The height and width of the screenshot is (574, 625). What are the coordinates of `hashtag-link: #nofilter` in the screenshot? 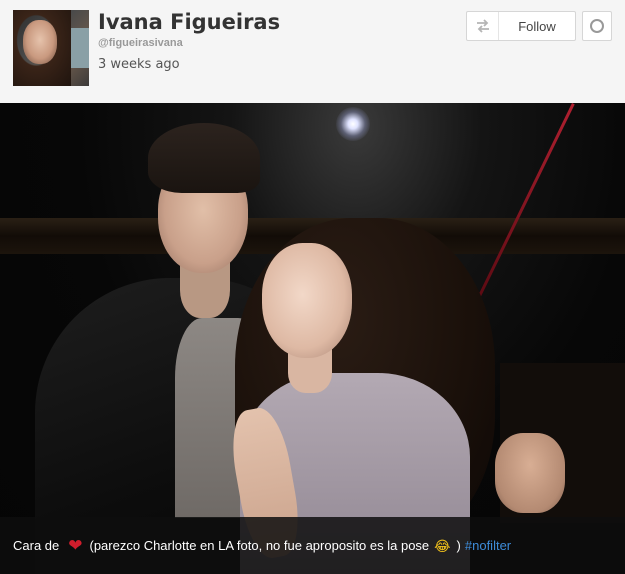 It's located at (488, 545).